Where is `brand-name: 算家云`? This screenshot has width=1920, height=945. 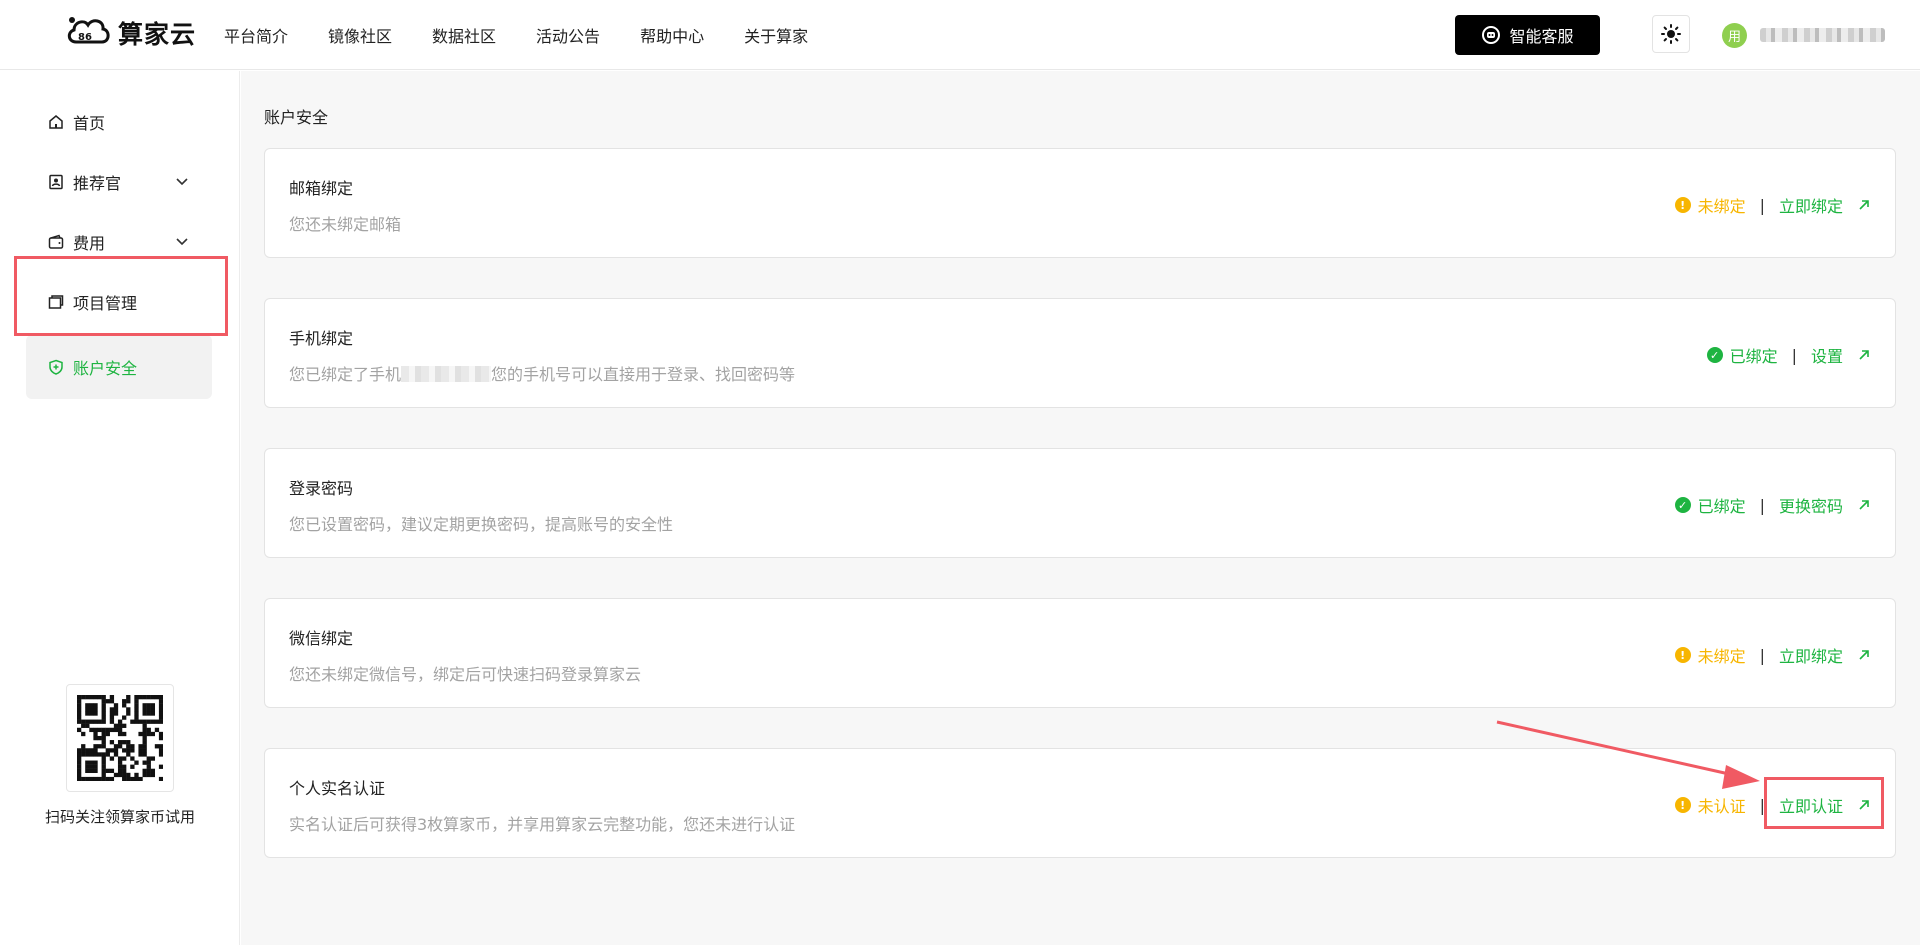 brand-name: 算家云 is located at coordinates (157, 34).